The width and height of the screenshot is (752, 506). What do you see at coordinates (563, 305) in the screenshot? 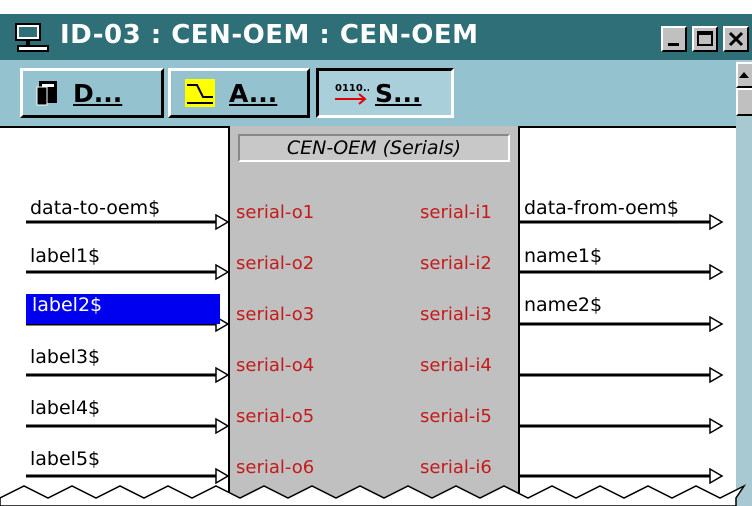
I see `signal-label-right: name2$` at bounding box center [563, 305].